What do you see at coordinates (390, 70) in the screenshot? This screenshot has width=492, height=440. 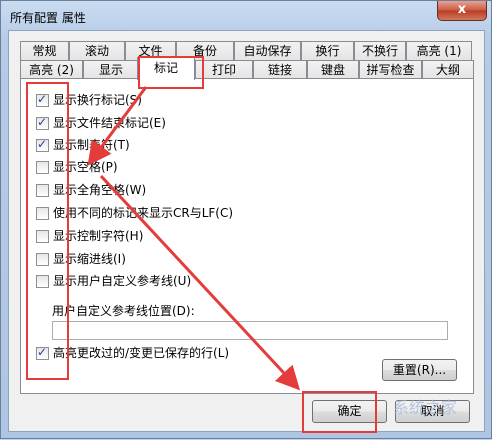 I see `tab-spellcheck: 拼写检查` at bounding box center [390, 70].